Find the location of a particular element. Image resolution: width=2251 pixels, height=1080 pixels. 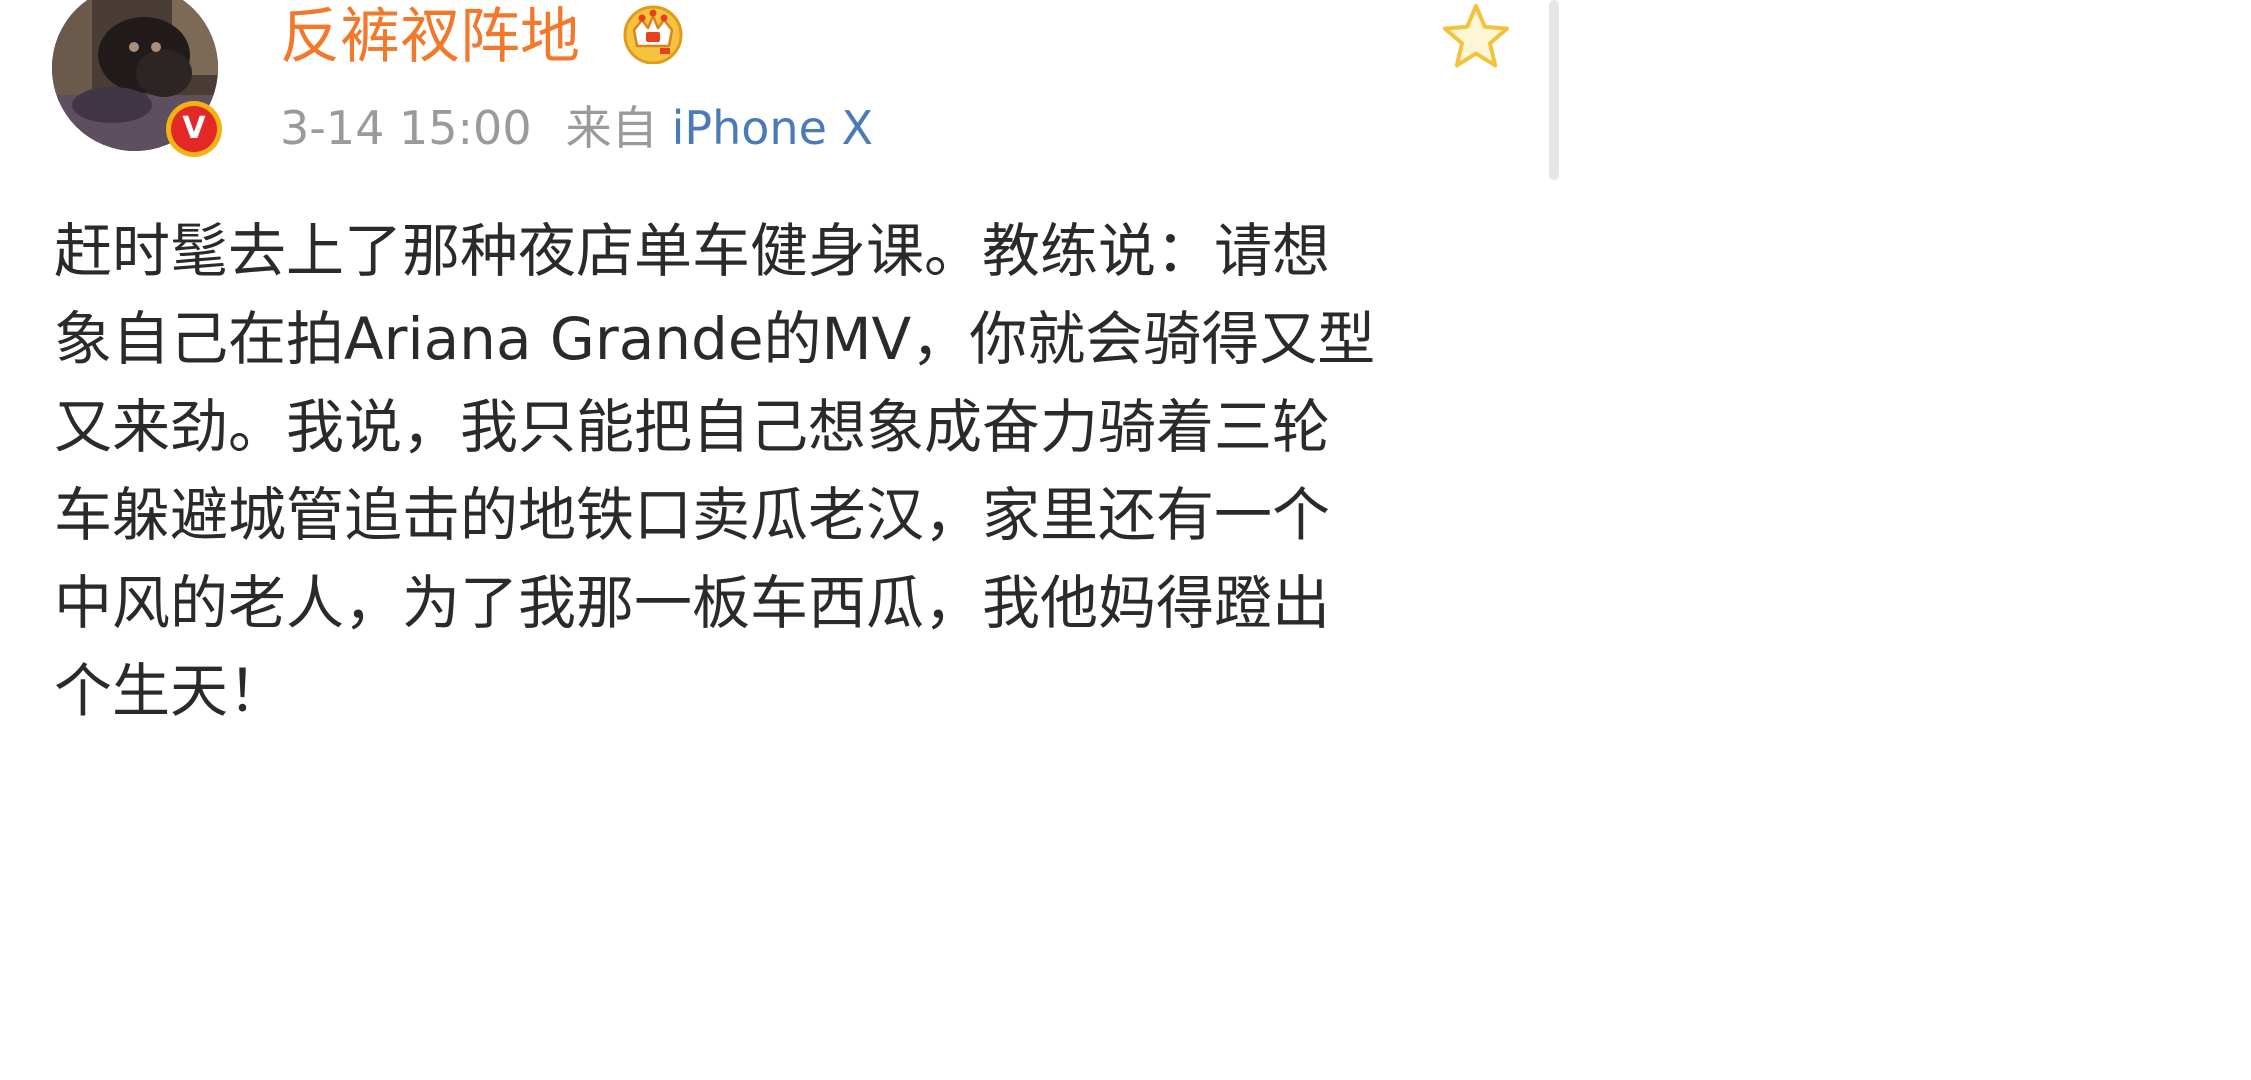

source-device-link: iPhone X is located at coordinates (772, 128).